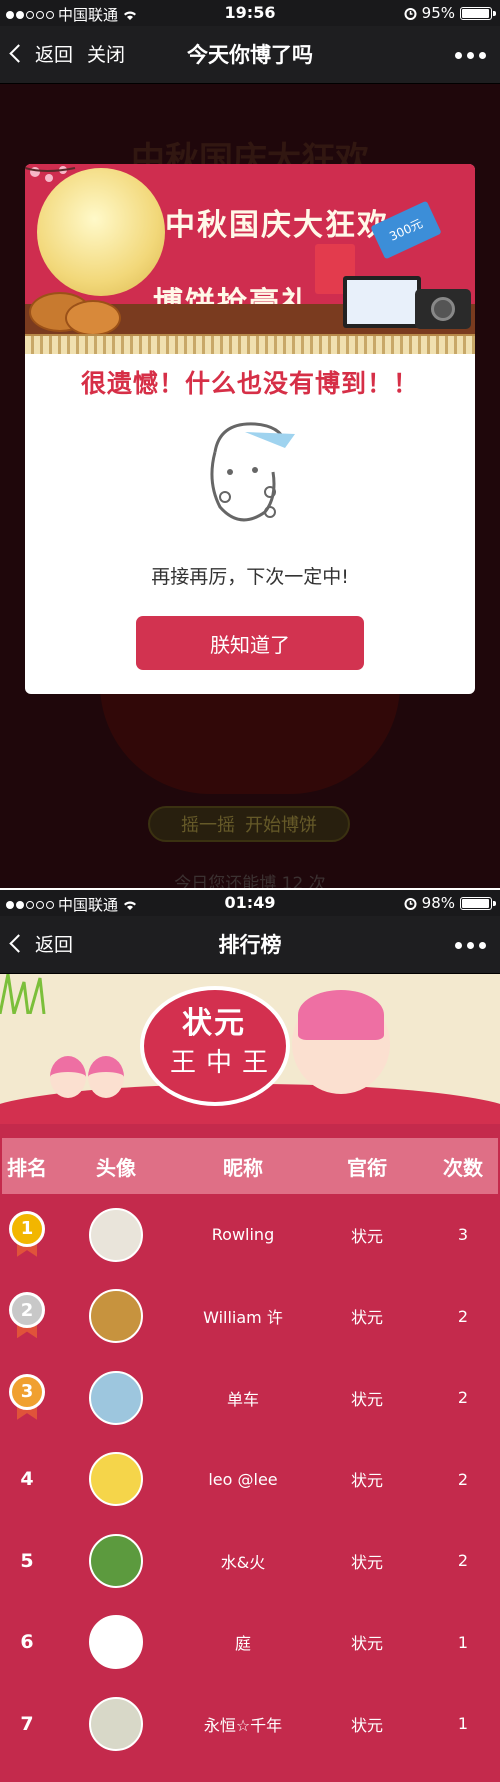 The height and width of the screenshot is (1782, 500). Describe the element at coordinates (463, 1235) in the screenshot. I see `roll-count: 3` at that location.